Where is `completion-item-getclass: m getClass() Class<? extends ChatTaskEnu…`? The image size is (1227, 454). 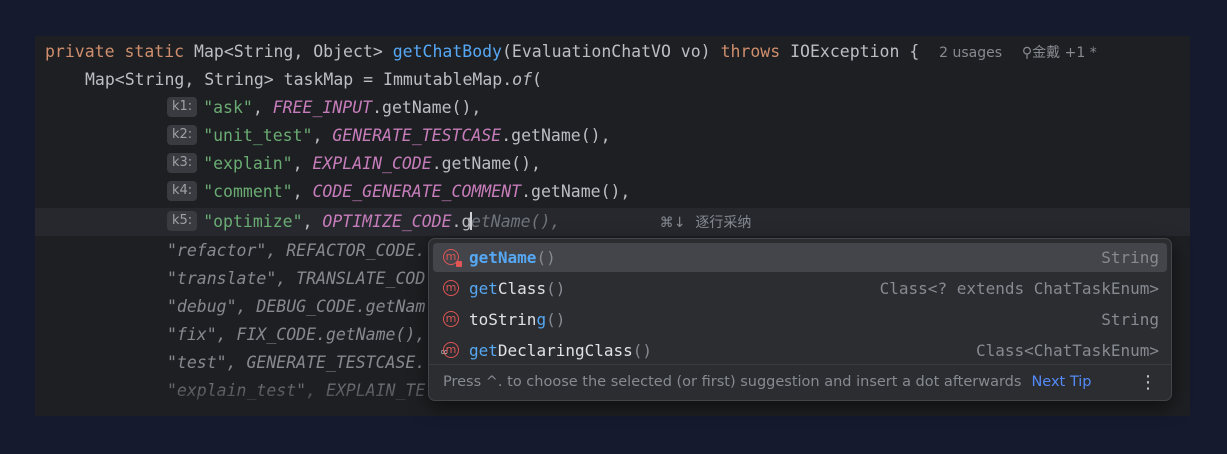 completion-item-getclass: m getClass() Class<? extends ChatTaskEnu… is located at coordinates (800, 288).